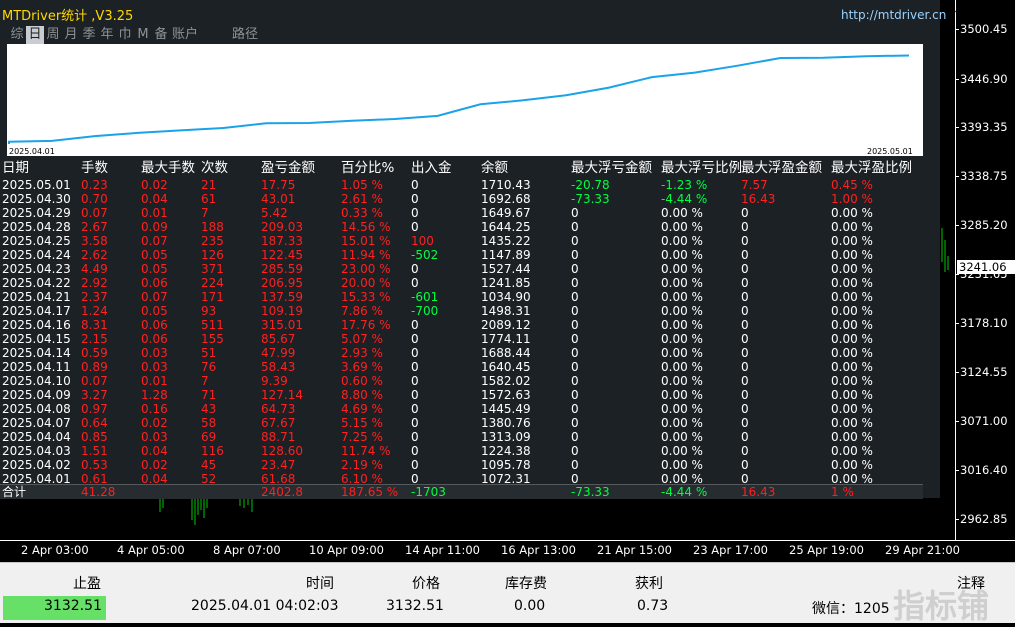  Describe the element at coordinates (143, 35) in the screenshot. I see `tab-7: M` at that location.